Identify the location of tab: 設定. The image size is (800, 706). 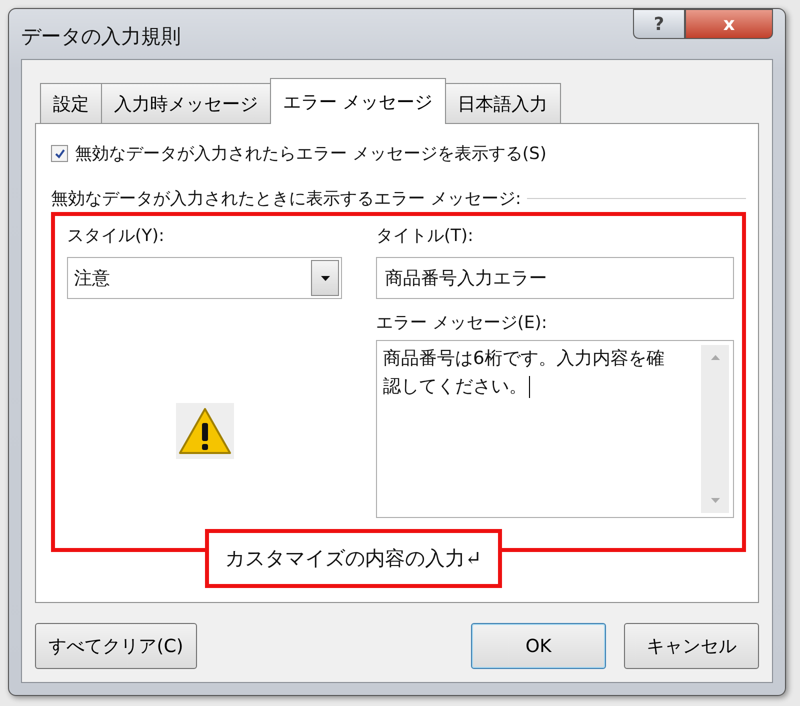
(71, 103).